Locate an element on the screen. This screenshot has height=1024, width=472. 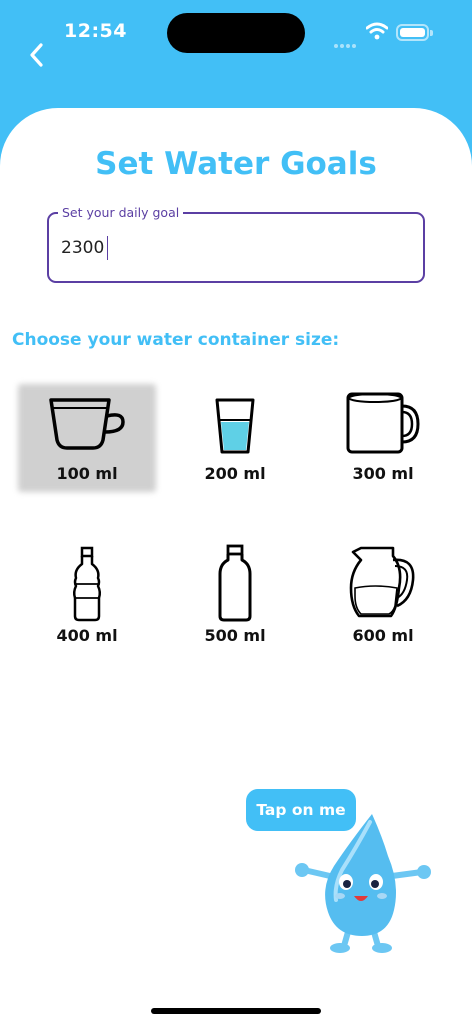
daily-goal-label: Set your daily goal is located at coordinates (121, 212).